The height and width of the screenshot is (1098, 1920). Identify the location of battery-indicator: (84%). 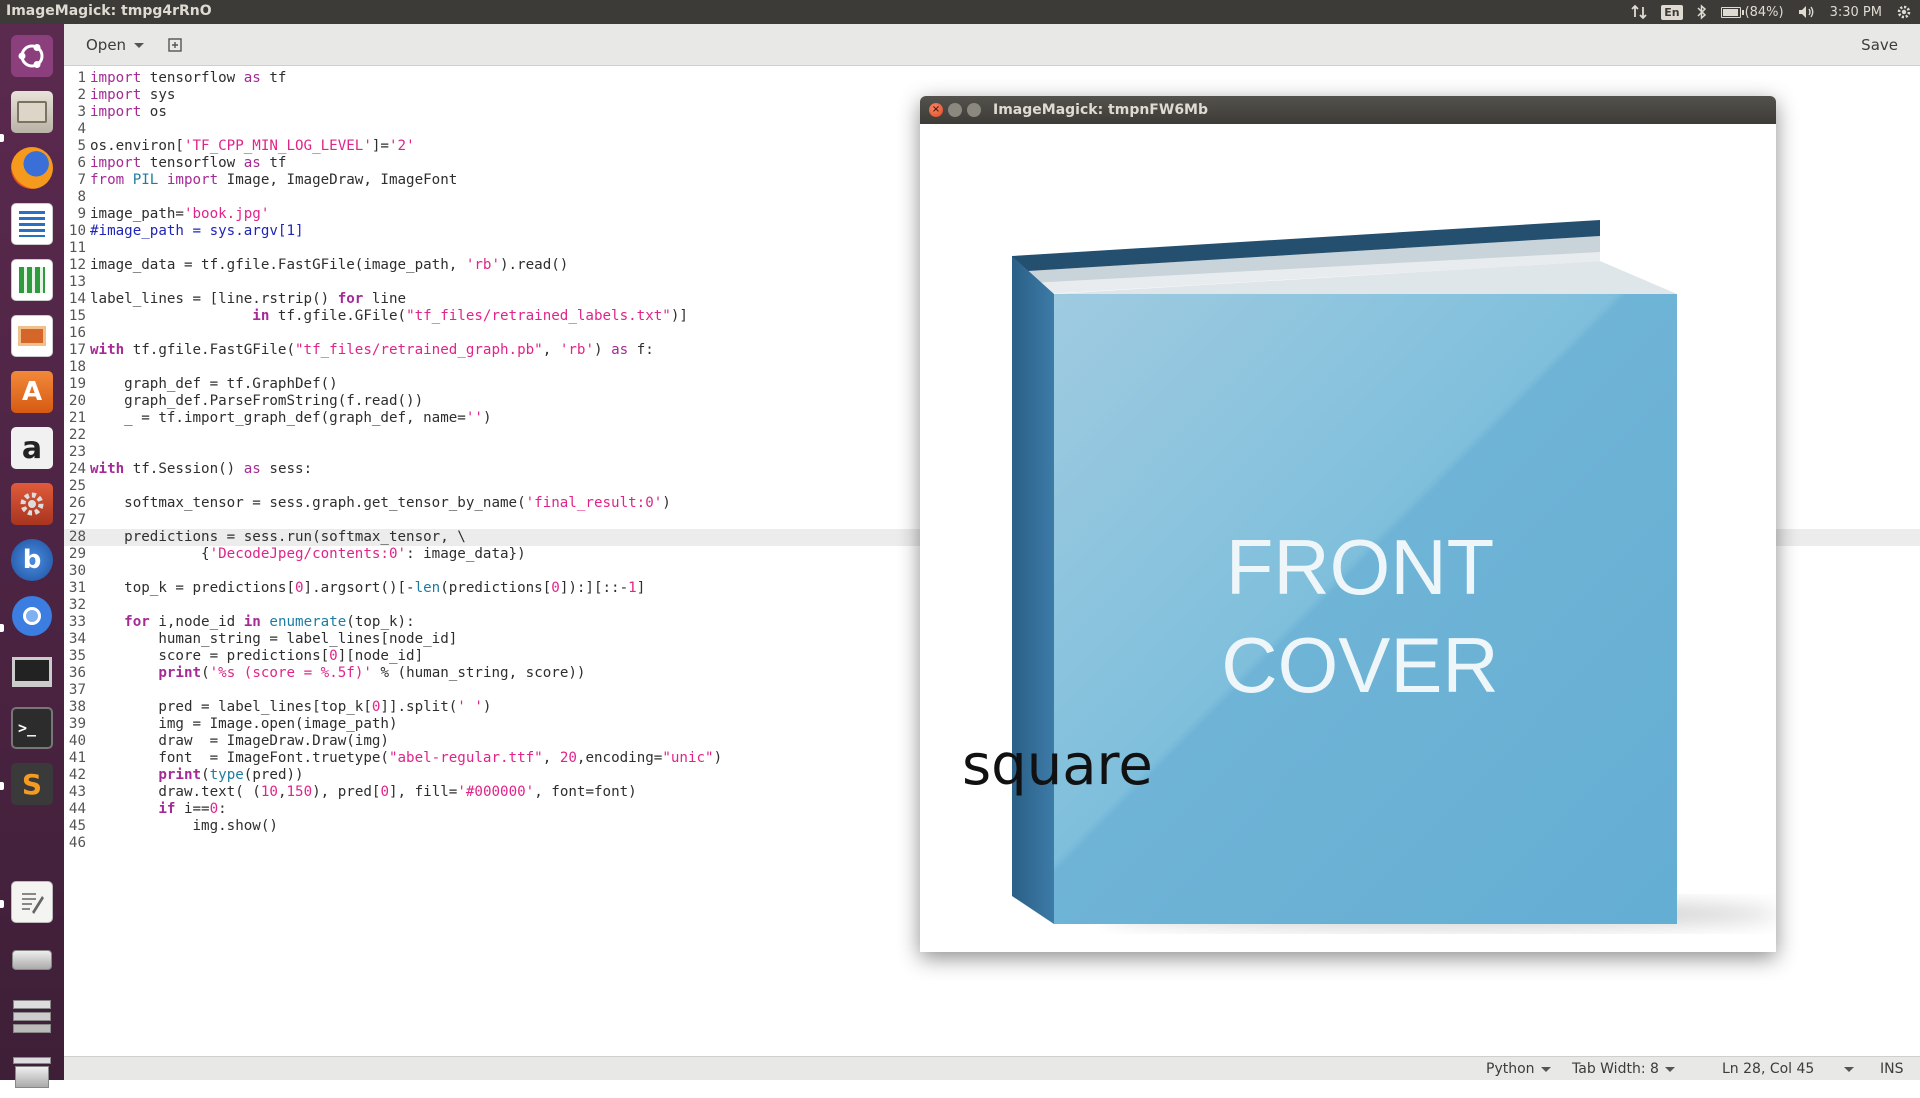
(1752, 12).